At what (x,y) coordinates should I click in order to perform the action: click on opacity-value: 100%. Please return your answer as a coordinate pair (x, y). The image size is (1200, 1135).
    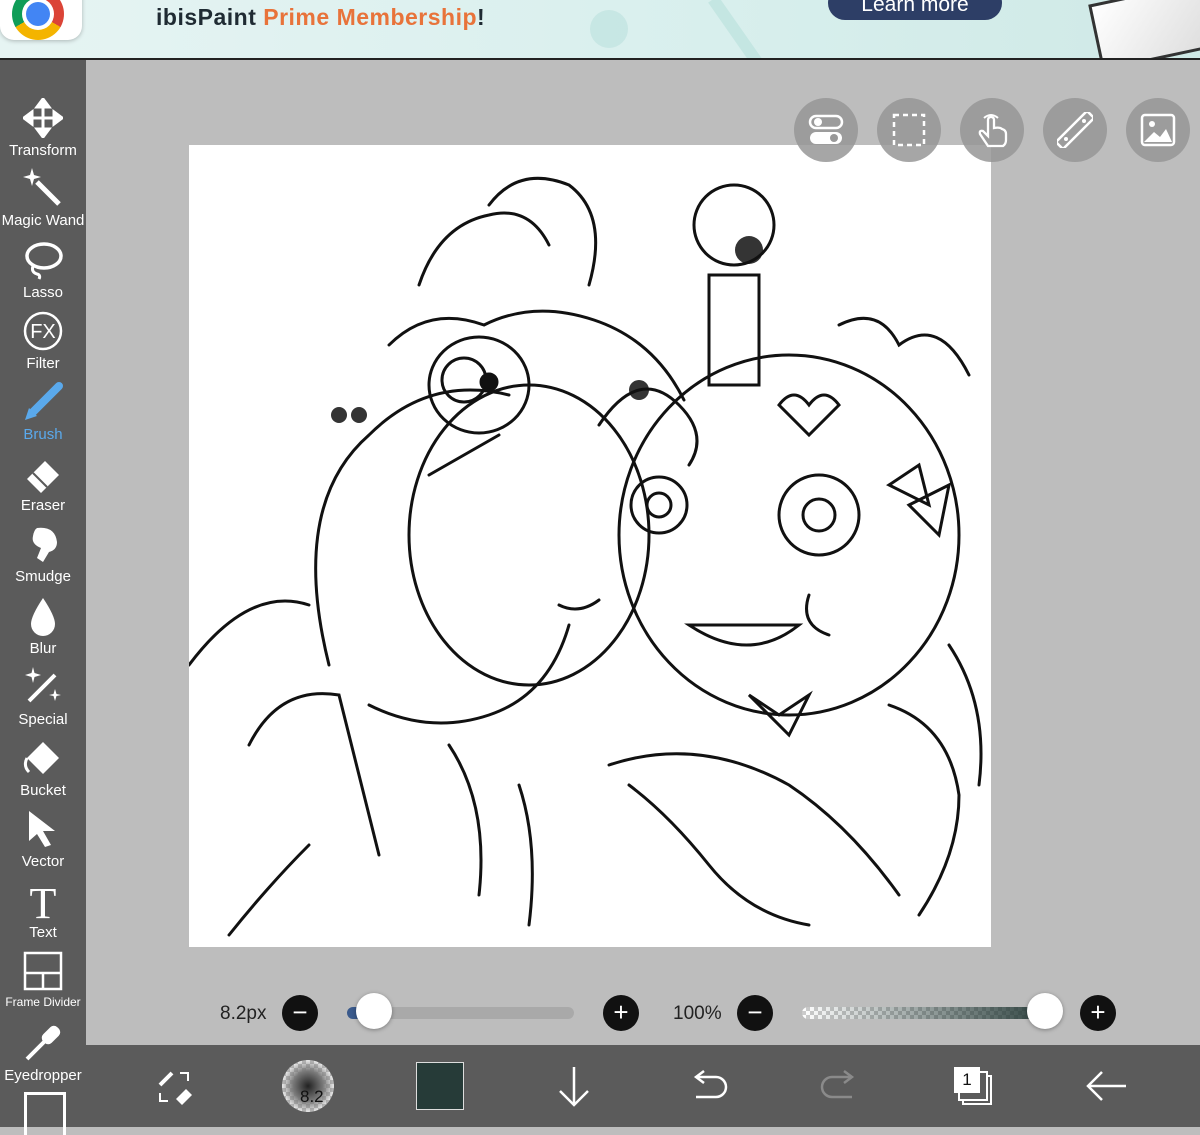
    Looking at the image, I should click on (697, 1013).